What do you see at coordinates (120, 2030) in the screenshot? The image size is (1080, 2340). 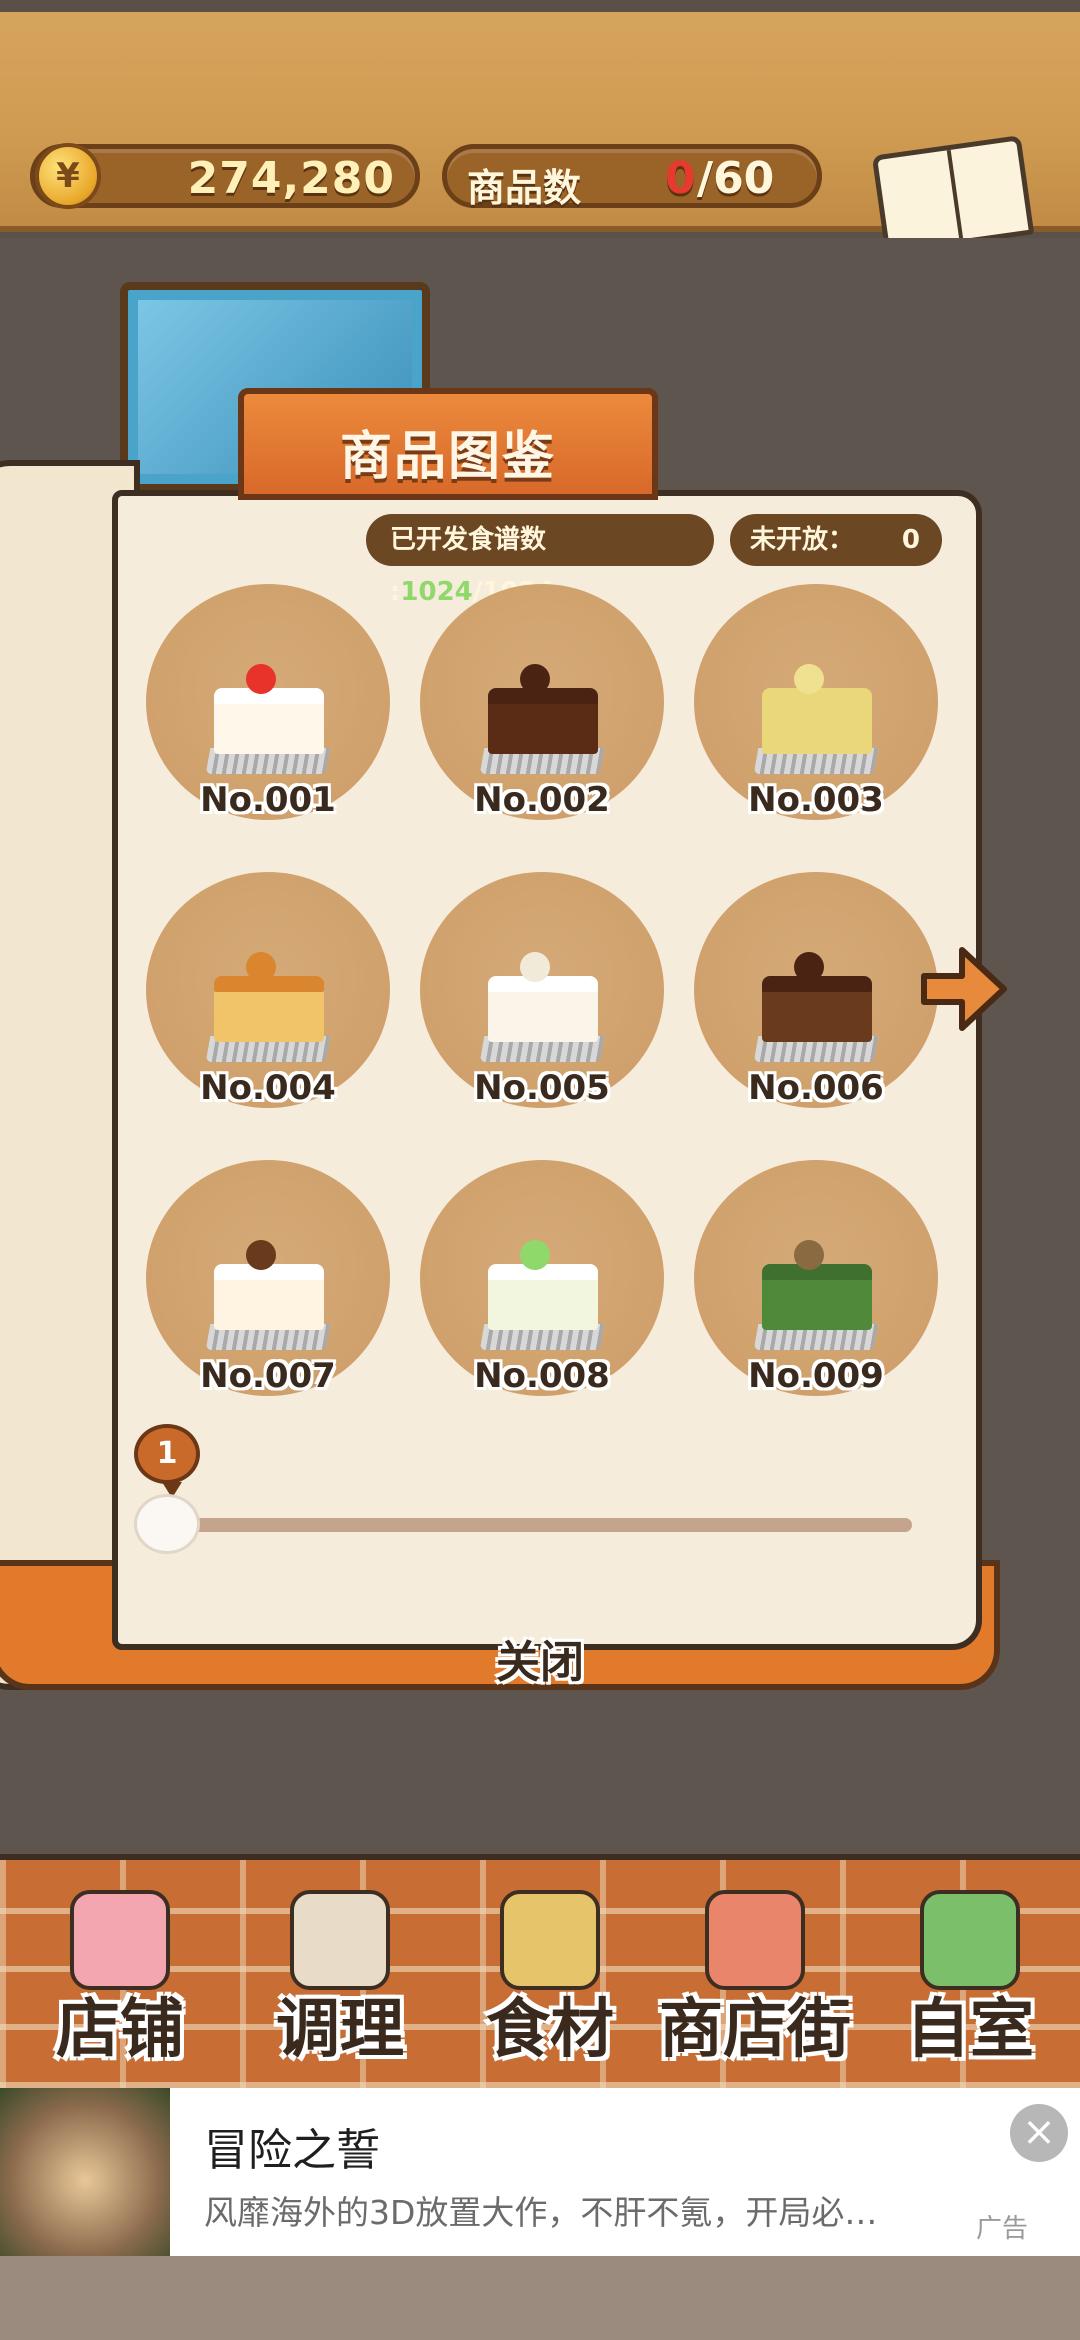 I see `nav-label: 店铺` at bounding box center [120, 2030].